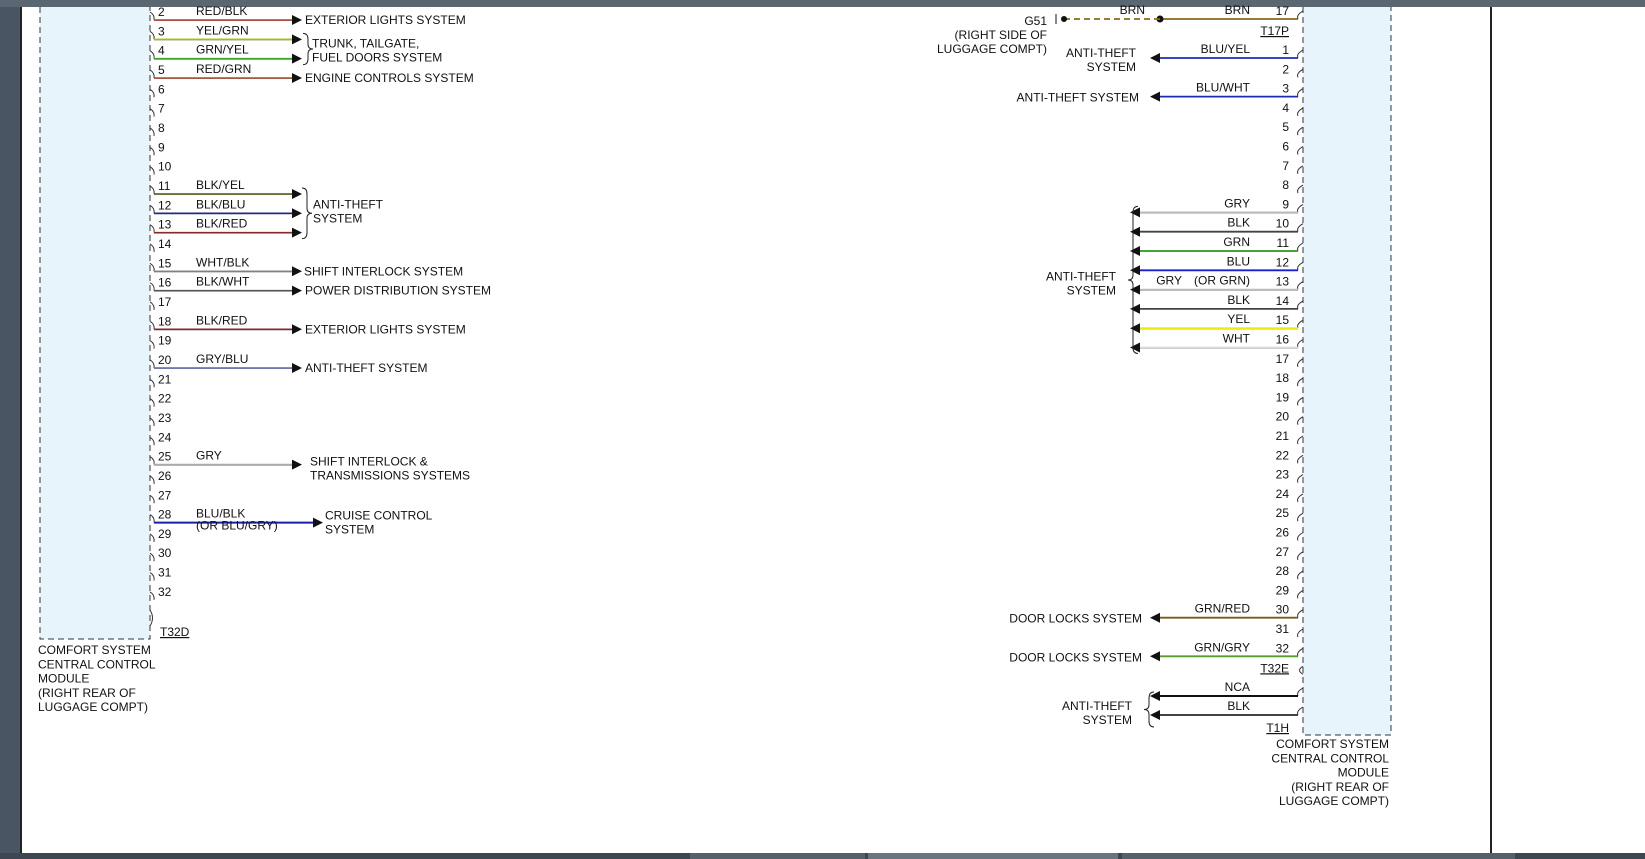 The width and height of the screenshot is (1645, 859). Describe the element at coordinates (1283, 494) in the screenshot. I see `right-pin-number-24: 24` at that location.